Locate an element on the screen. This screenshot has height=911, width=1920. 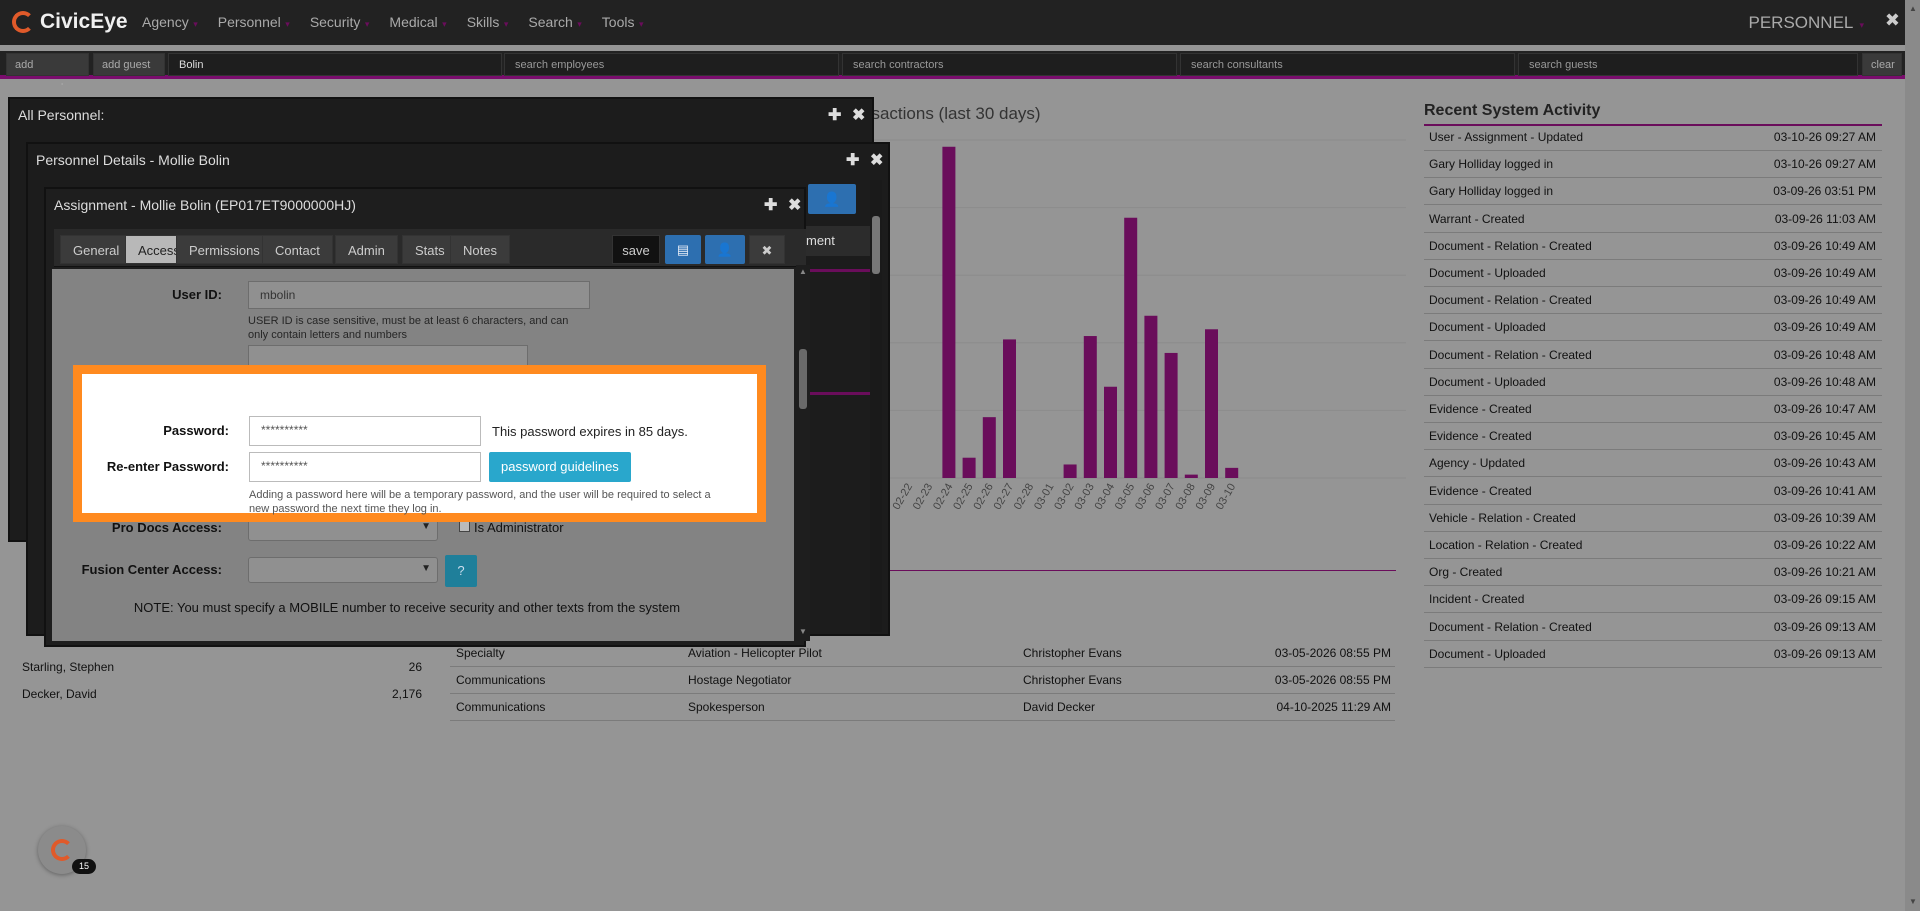
activity-row: Evidence - Created 03-09-26 10:41 AM is located at coordinates (1653, 491).